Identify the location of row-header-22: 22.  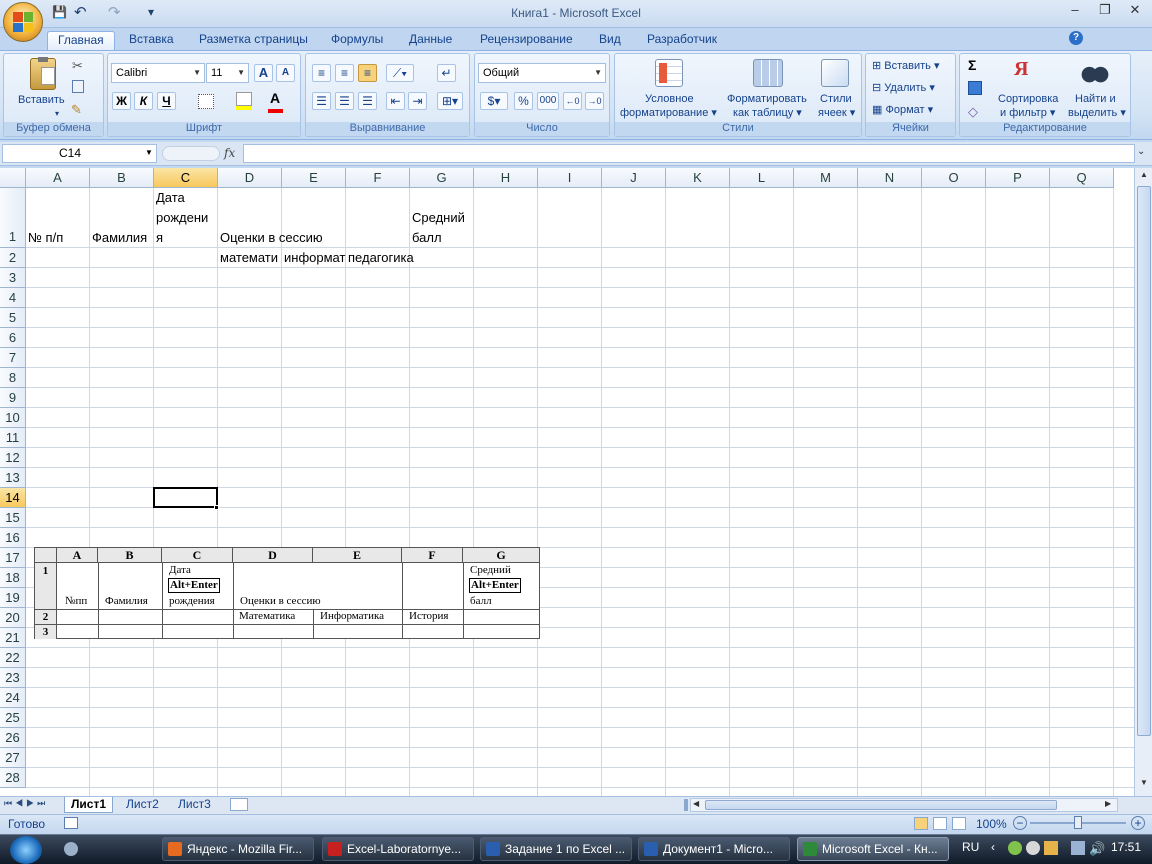
(13, 658).